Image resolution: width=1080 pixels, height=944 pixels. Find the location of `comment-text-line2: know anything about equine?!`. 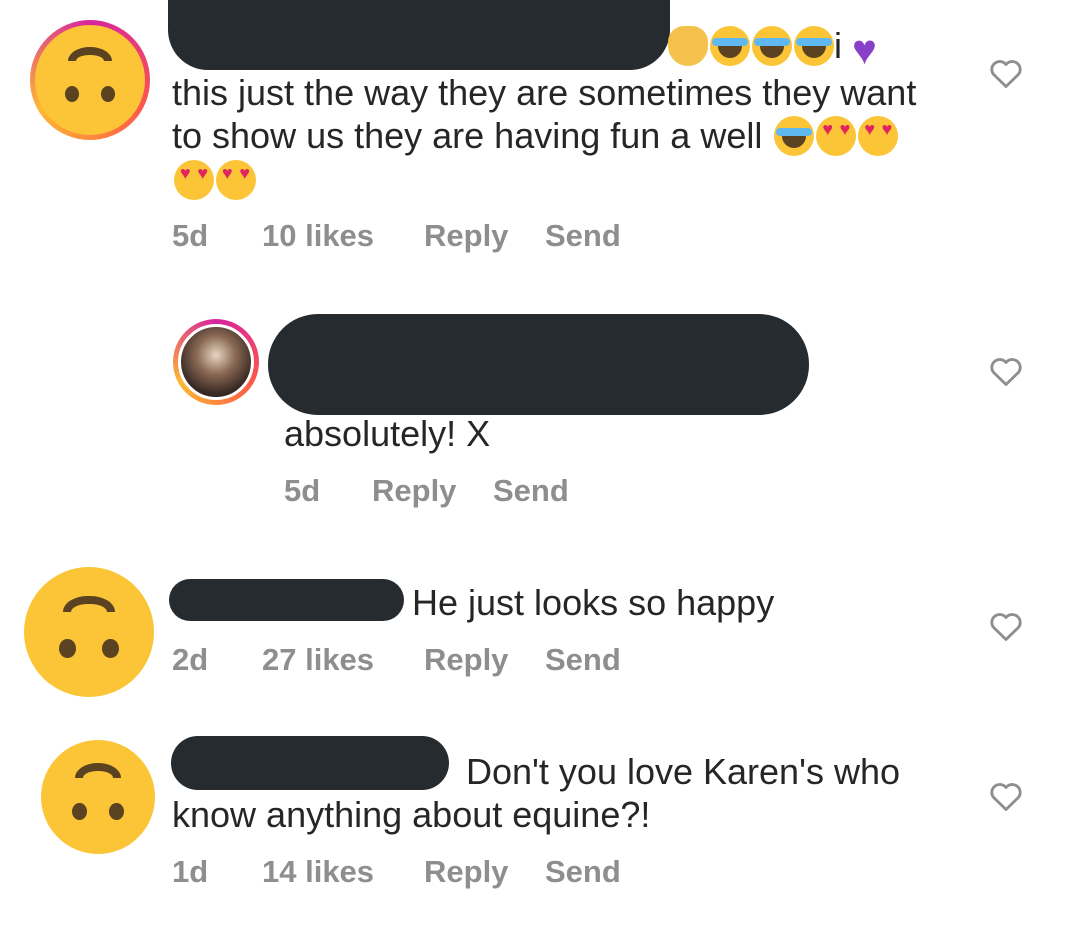

comment-text-line2: know anything about equine?! is located at coordinates (411, 814).